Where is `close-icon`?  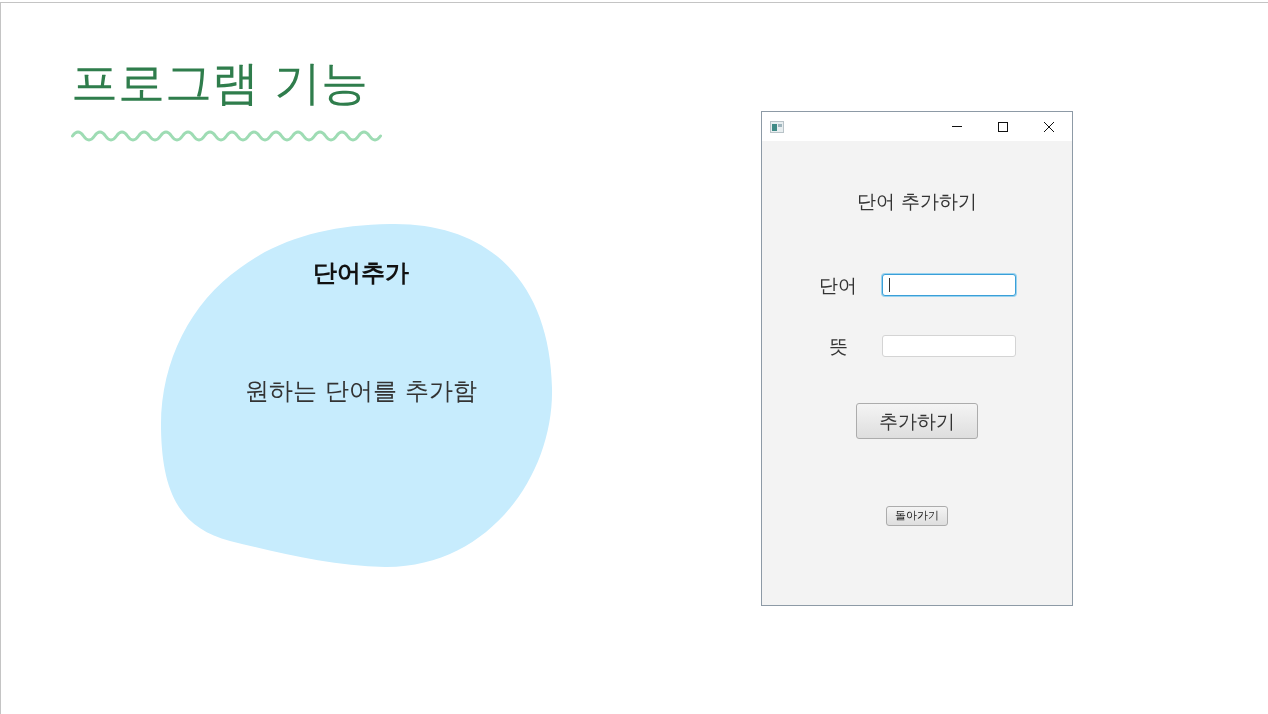 close-icon is located at coordinates (1049, 126).